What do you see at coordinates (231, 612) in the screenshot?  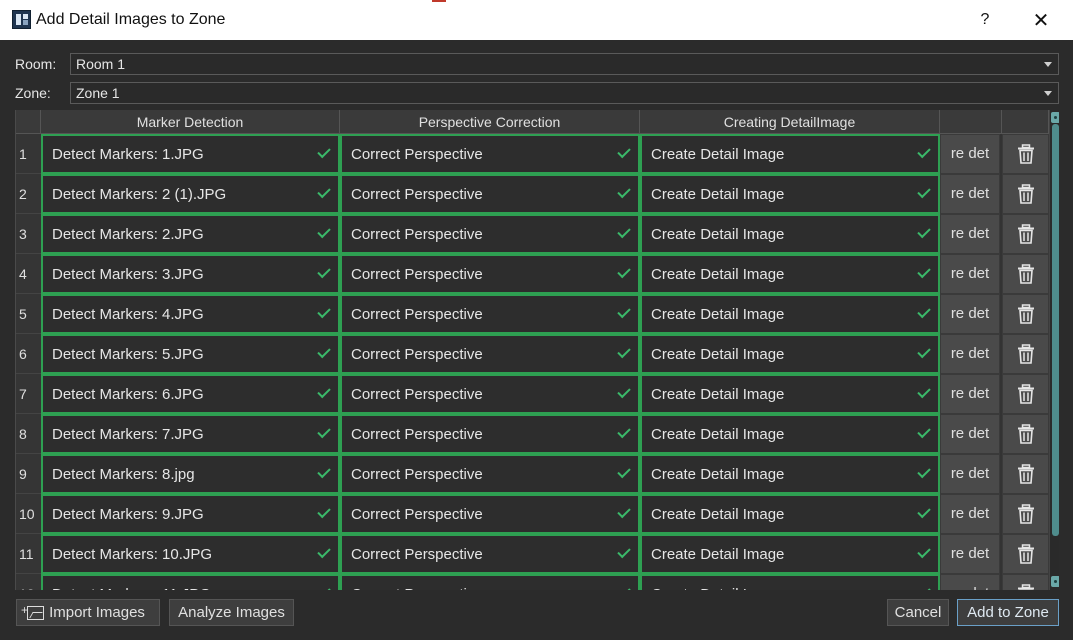 I see `analyze-images-button: Analyze Images` at bounding box center [231, 612].